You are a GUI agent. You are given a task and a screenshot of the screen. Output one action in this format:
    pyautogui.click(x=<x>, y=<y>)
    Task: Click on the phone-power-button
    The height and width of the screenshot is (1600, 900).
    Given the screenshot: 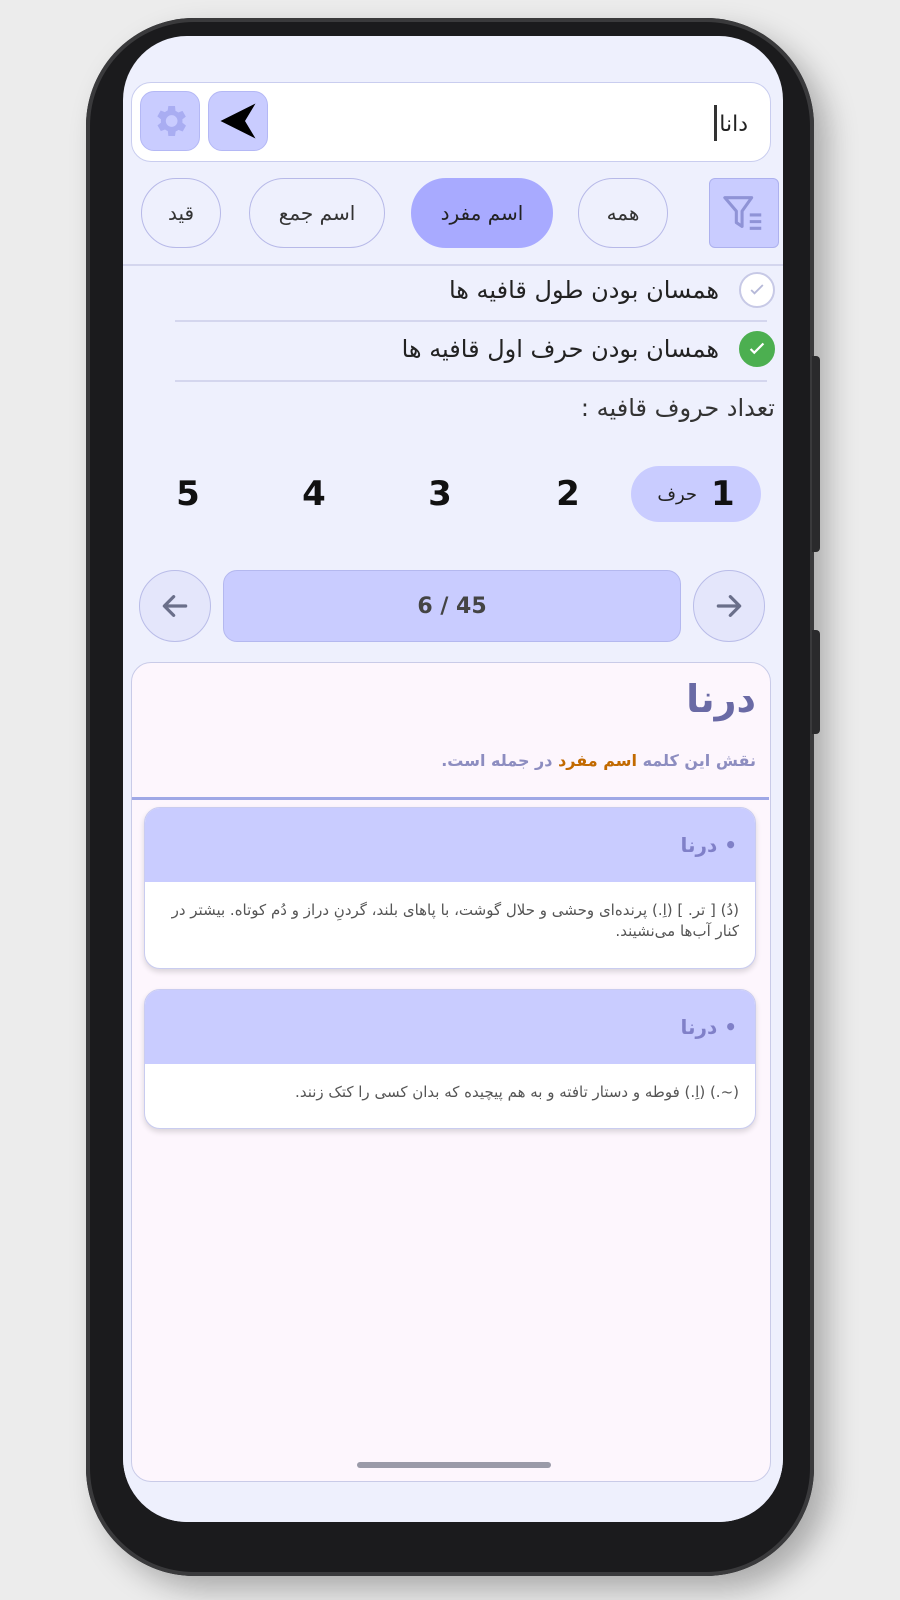 What is the action you would take?
    pyautogui.click(x=816, y=682)
    